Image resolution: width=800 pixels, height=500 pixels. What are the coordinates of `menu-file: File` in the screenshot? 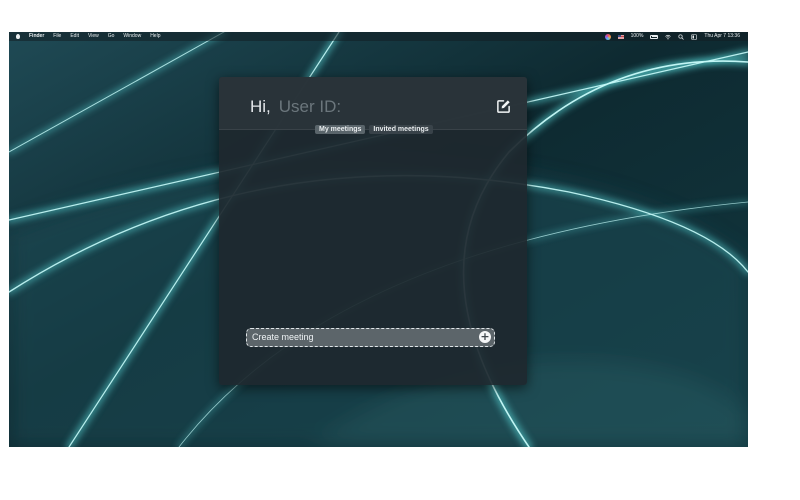 It's located at (57, 36).